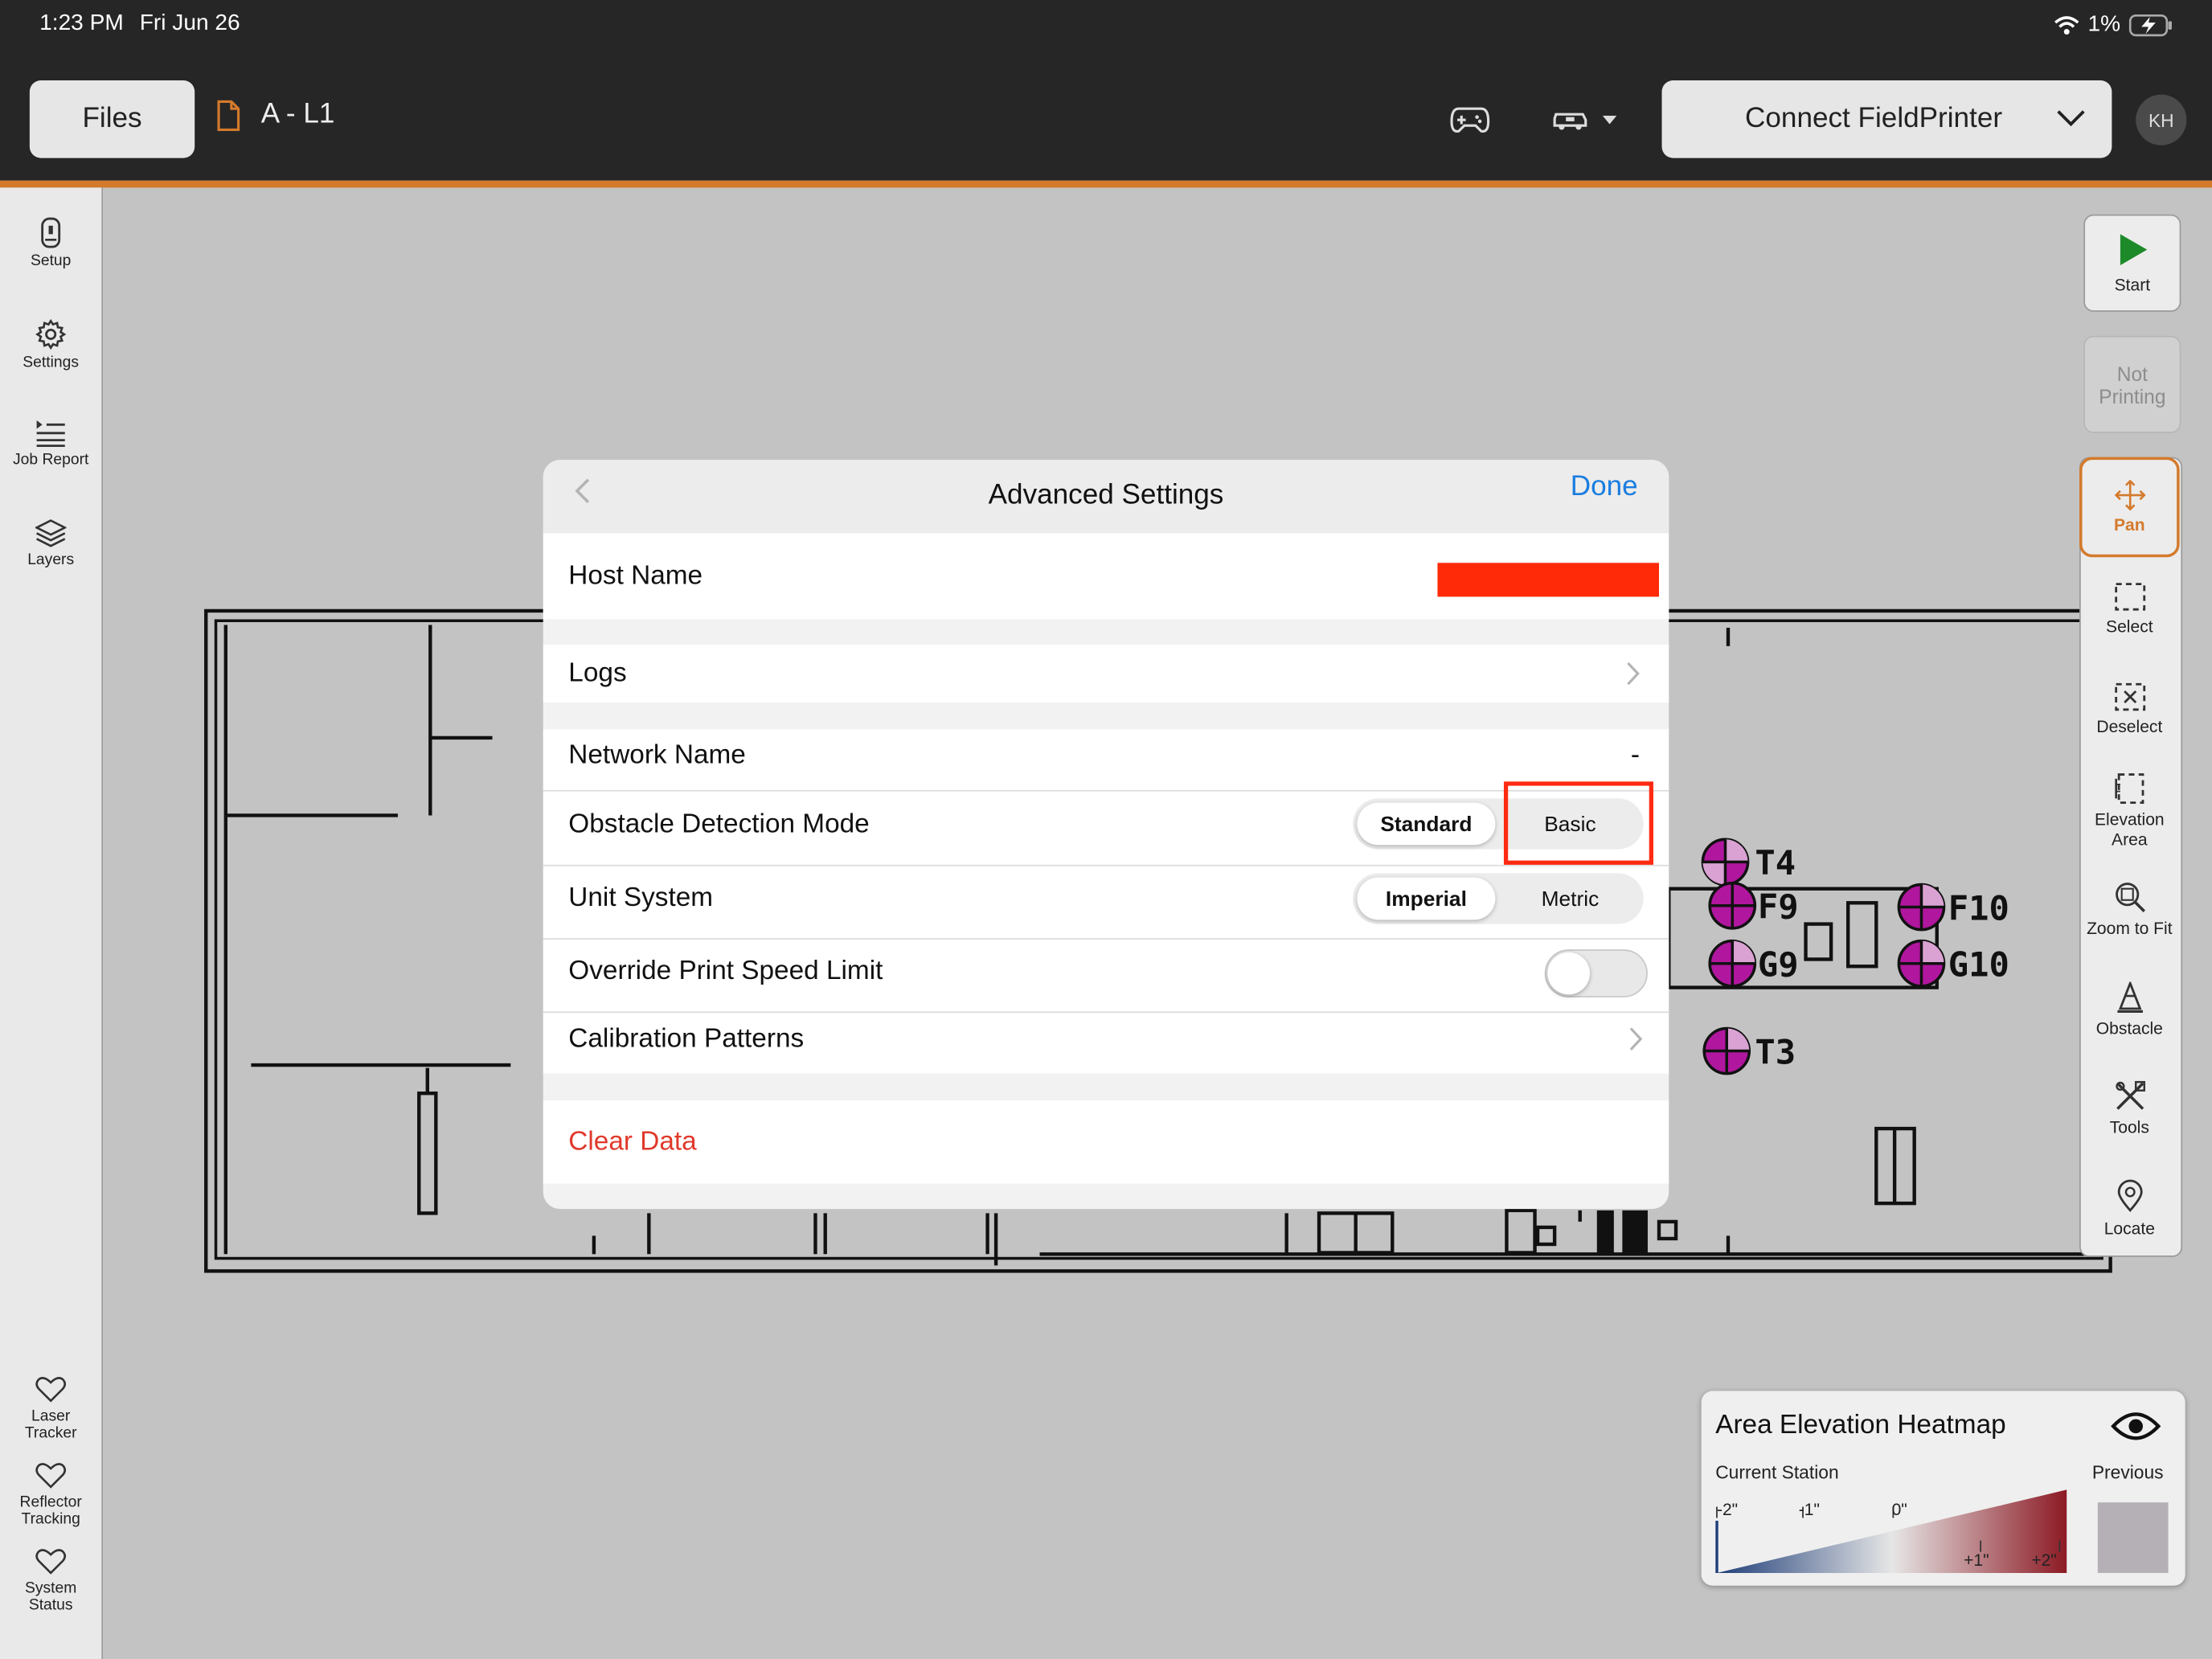 The image size is (2212, 1659). Describe the element at coordinates (1498, 898) in the screenshot. I see `unit-system-segmented-control: Imperial Metric` at that location.